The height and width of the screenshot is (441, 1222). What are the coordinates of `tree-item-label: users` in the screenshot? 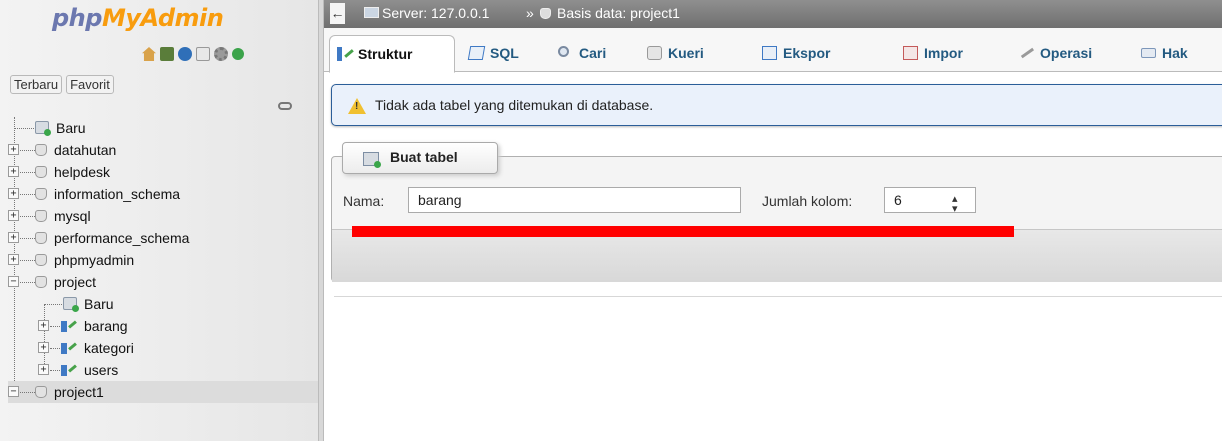 It's located at (101, 370).